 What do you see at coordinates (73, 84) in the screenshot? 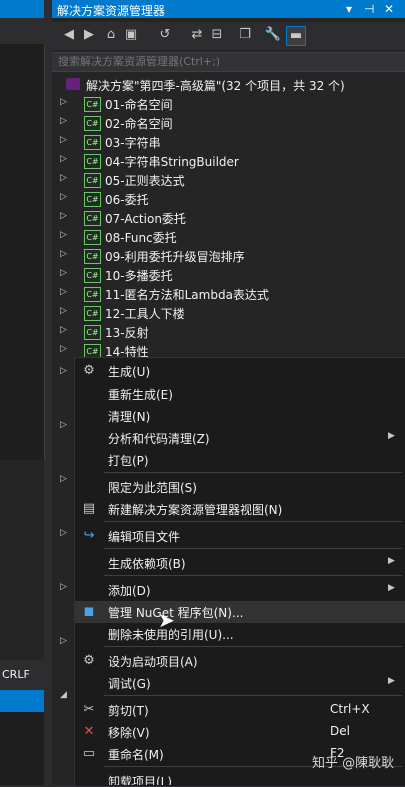
I see `solution-icon` at bounding box center [73, 84].